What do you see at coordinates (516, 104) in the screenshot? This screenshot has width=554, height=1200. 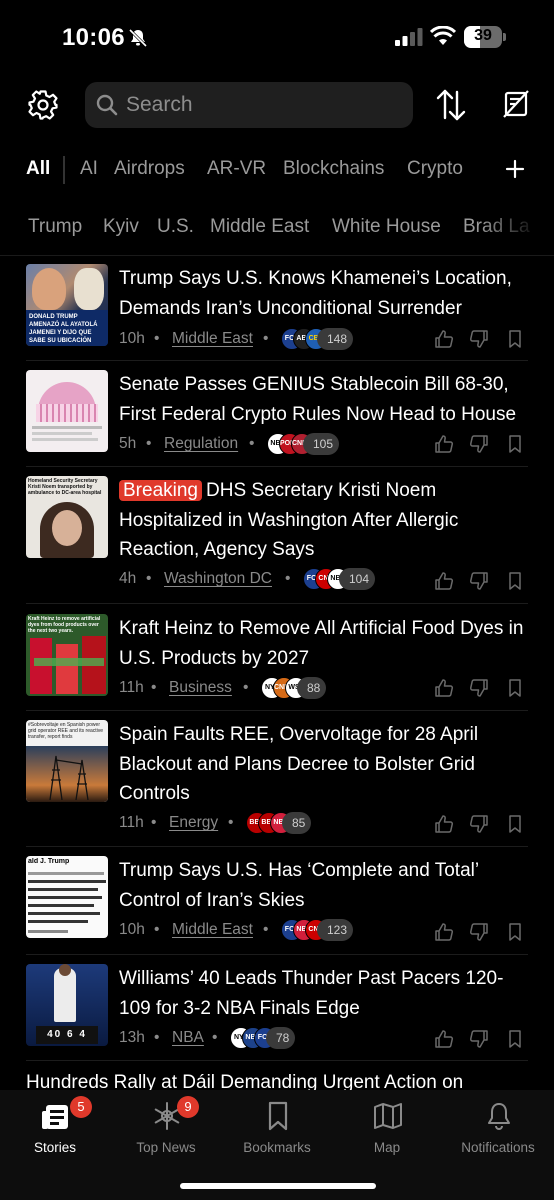 I see `newspaper-slash-icon` at bounding box center [516, 104].